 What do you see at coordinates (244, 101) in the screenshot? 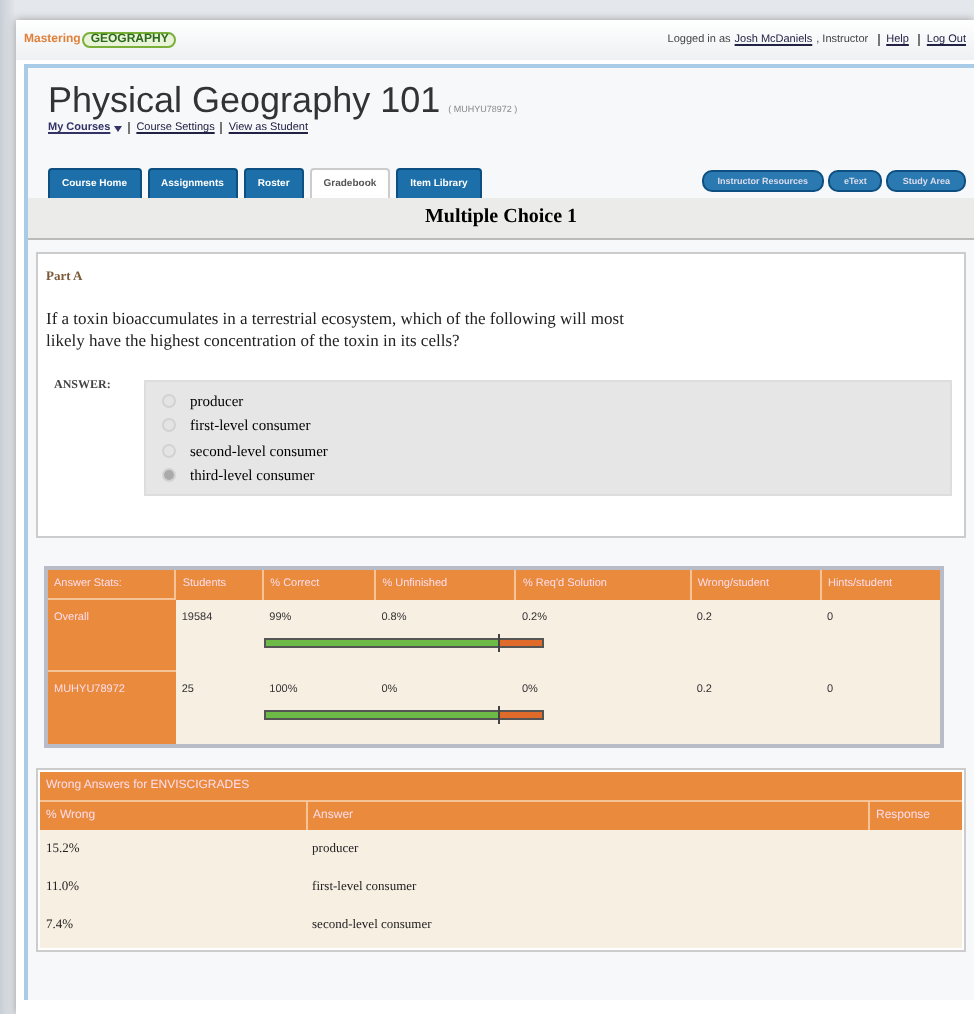
I see `course-title: Physical Geography 101` at bounding box center [244, 101].